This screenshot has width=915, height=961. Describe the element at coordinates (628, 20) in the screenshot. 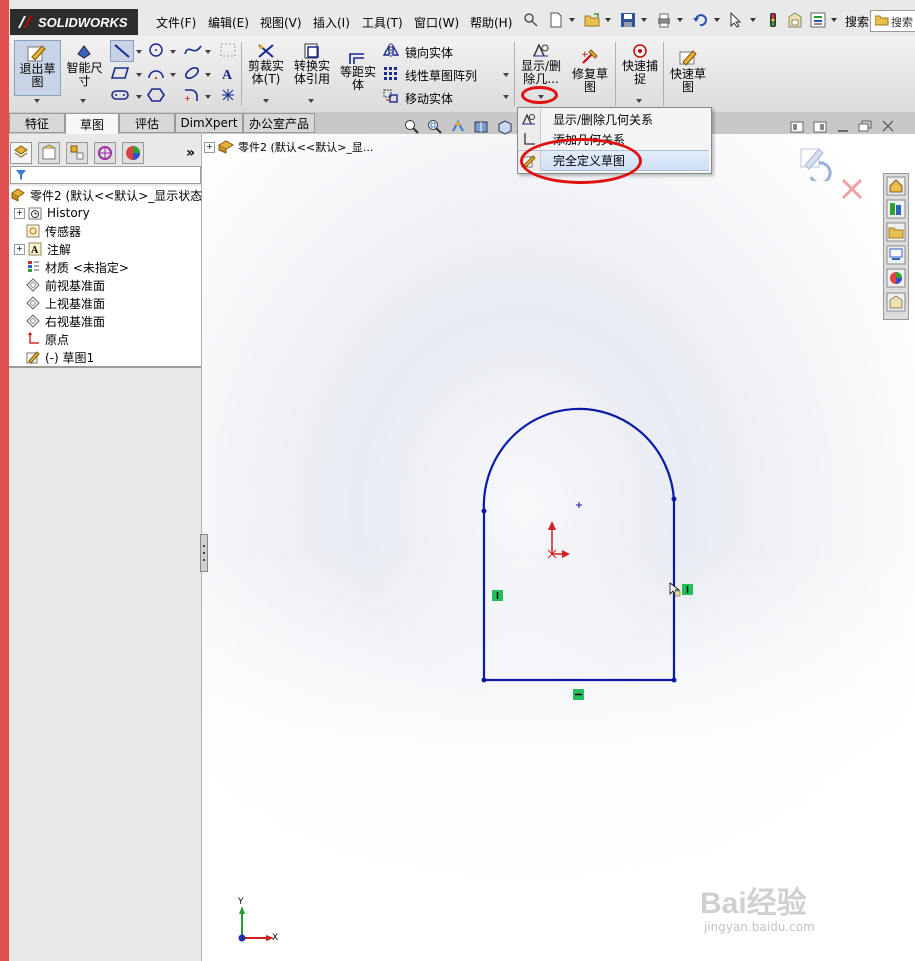

I see `save-icon` at that location.